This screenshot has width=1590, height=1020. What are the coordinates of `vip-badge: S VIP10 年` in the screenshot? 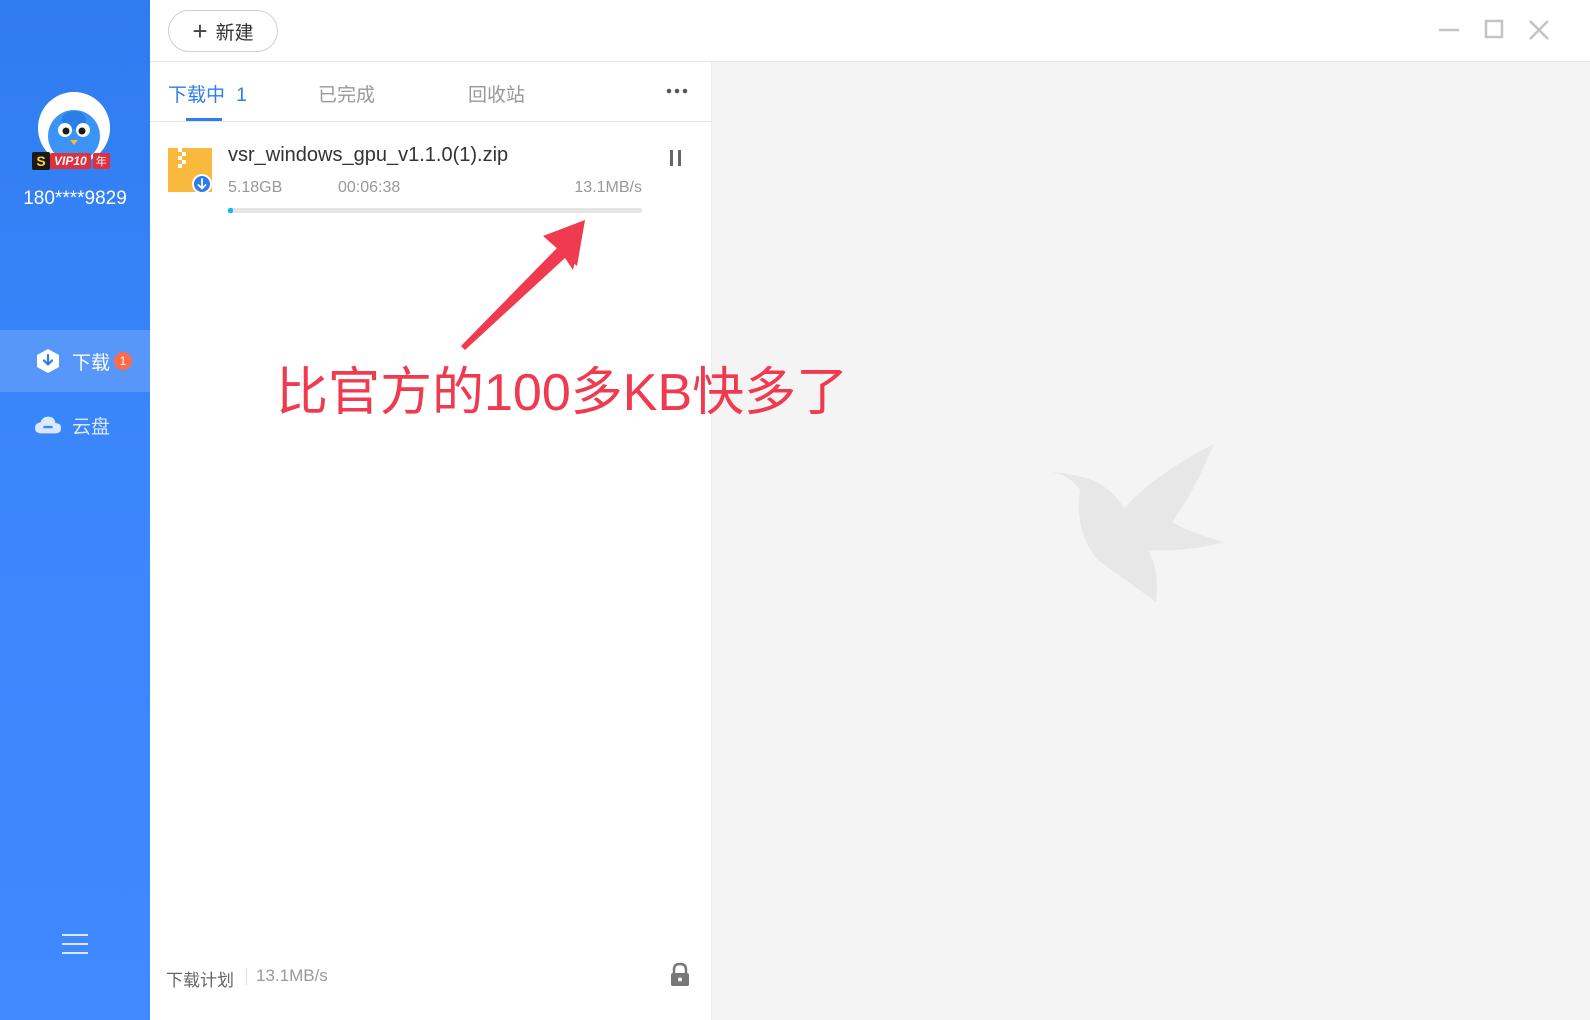 It's located at (77, 161).